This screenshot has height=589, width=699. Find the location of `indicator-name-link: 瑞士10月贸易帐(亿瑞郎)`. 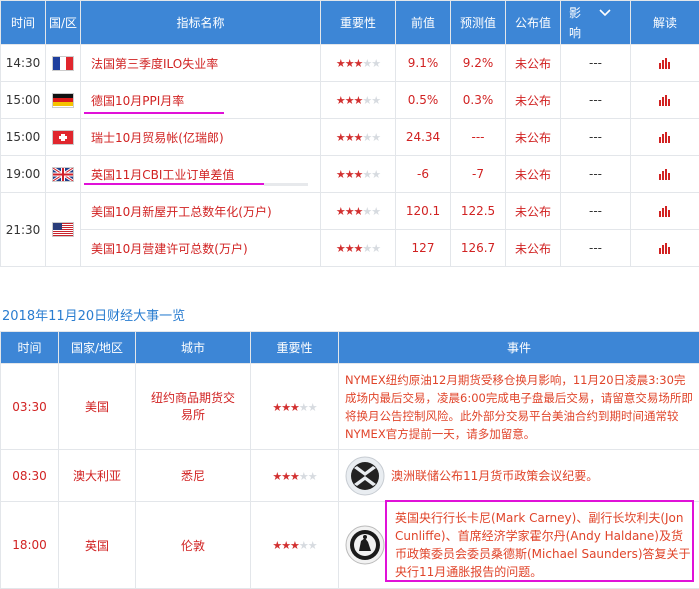

indicator-name-link: 瑞士10月贸易帐(亿瑞郎) is located at coordinates (201, 137).